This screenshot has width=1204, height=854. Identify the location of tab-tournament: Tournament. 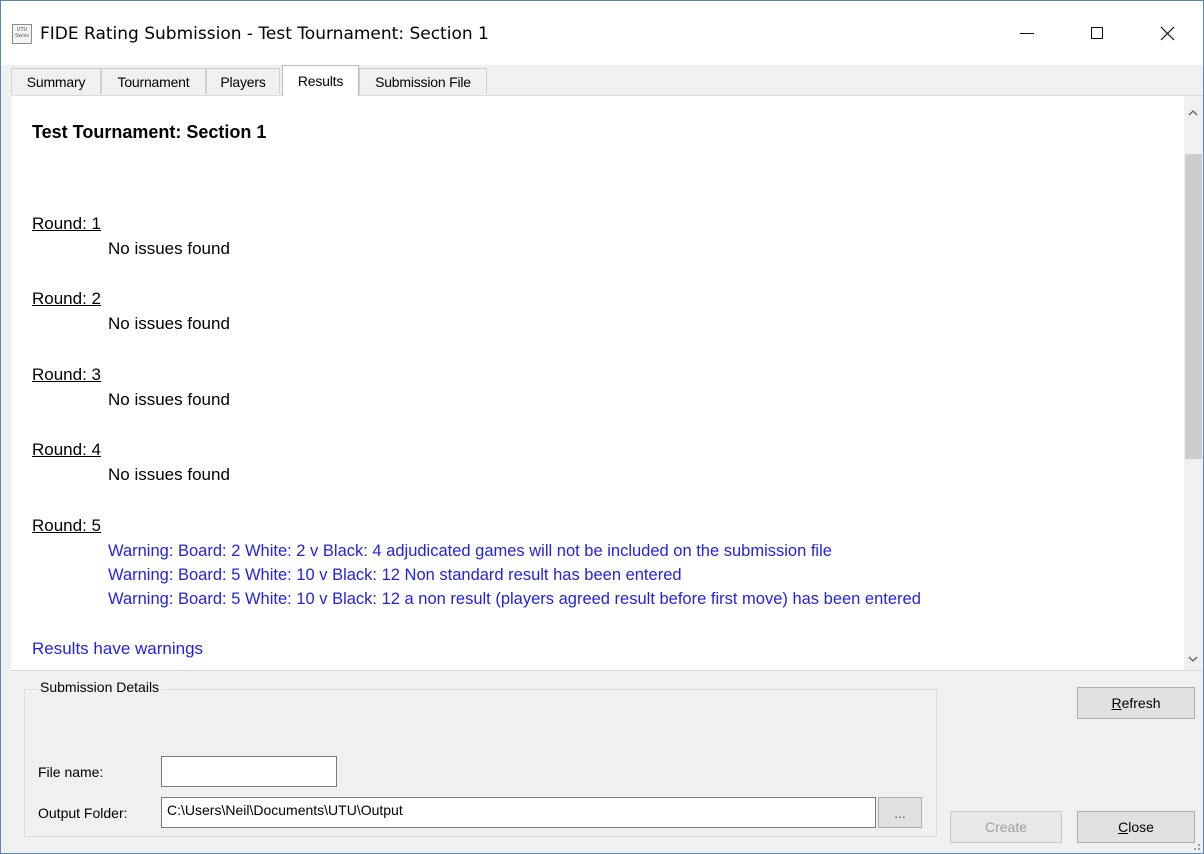
(153, 81).